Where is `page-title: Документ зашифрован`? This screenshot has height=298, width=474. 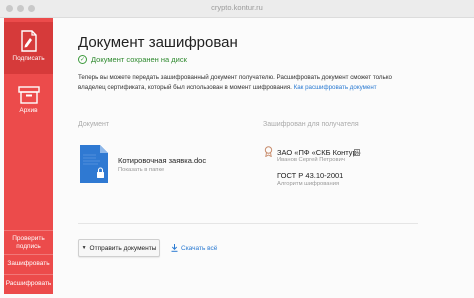 page-title: Документ зашифрован is located at coordinates (158, 42).